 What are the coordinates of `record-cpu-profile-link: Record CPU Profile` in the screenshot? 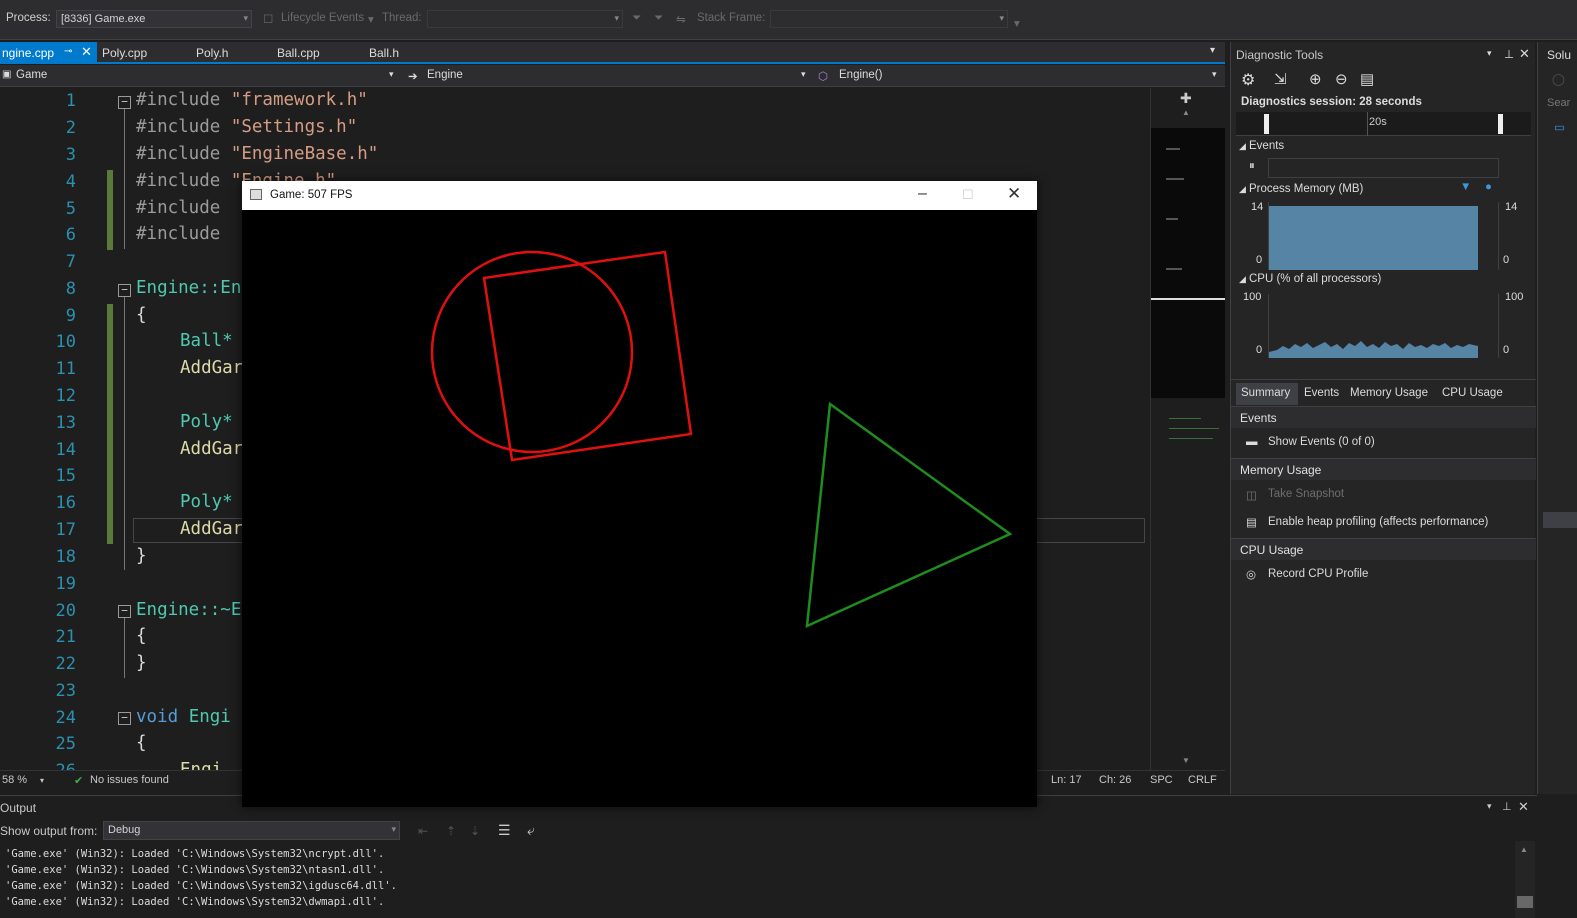 It's located at (1318, 574).